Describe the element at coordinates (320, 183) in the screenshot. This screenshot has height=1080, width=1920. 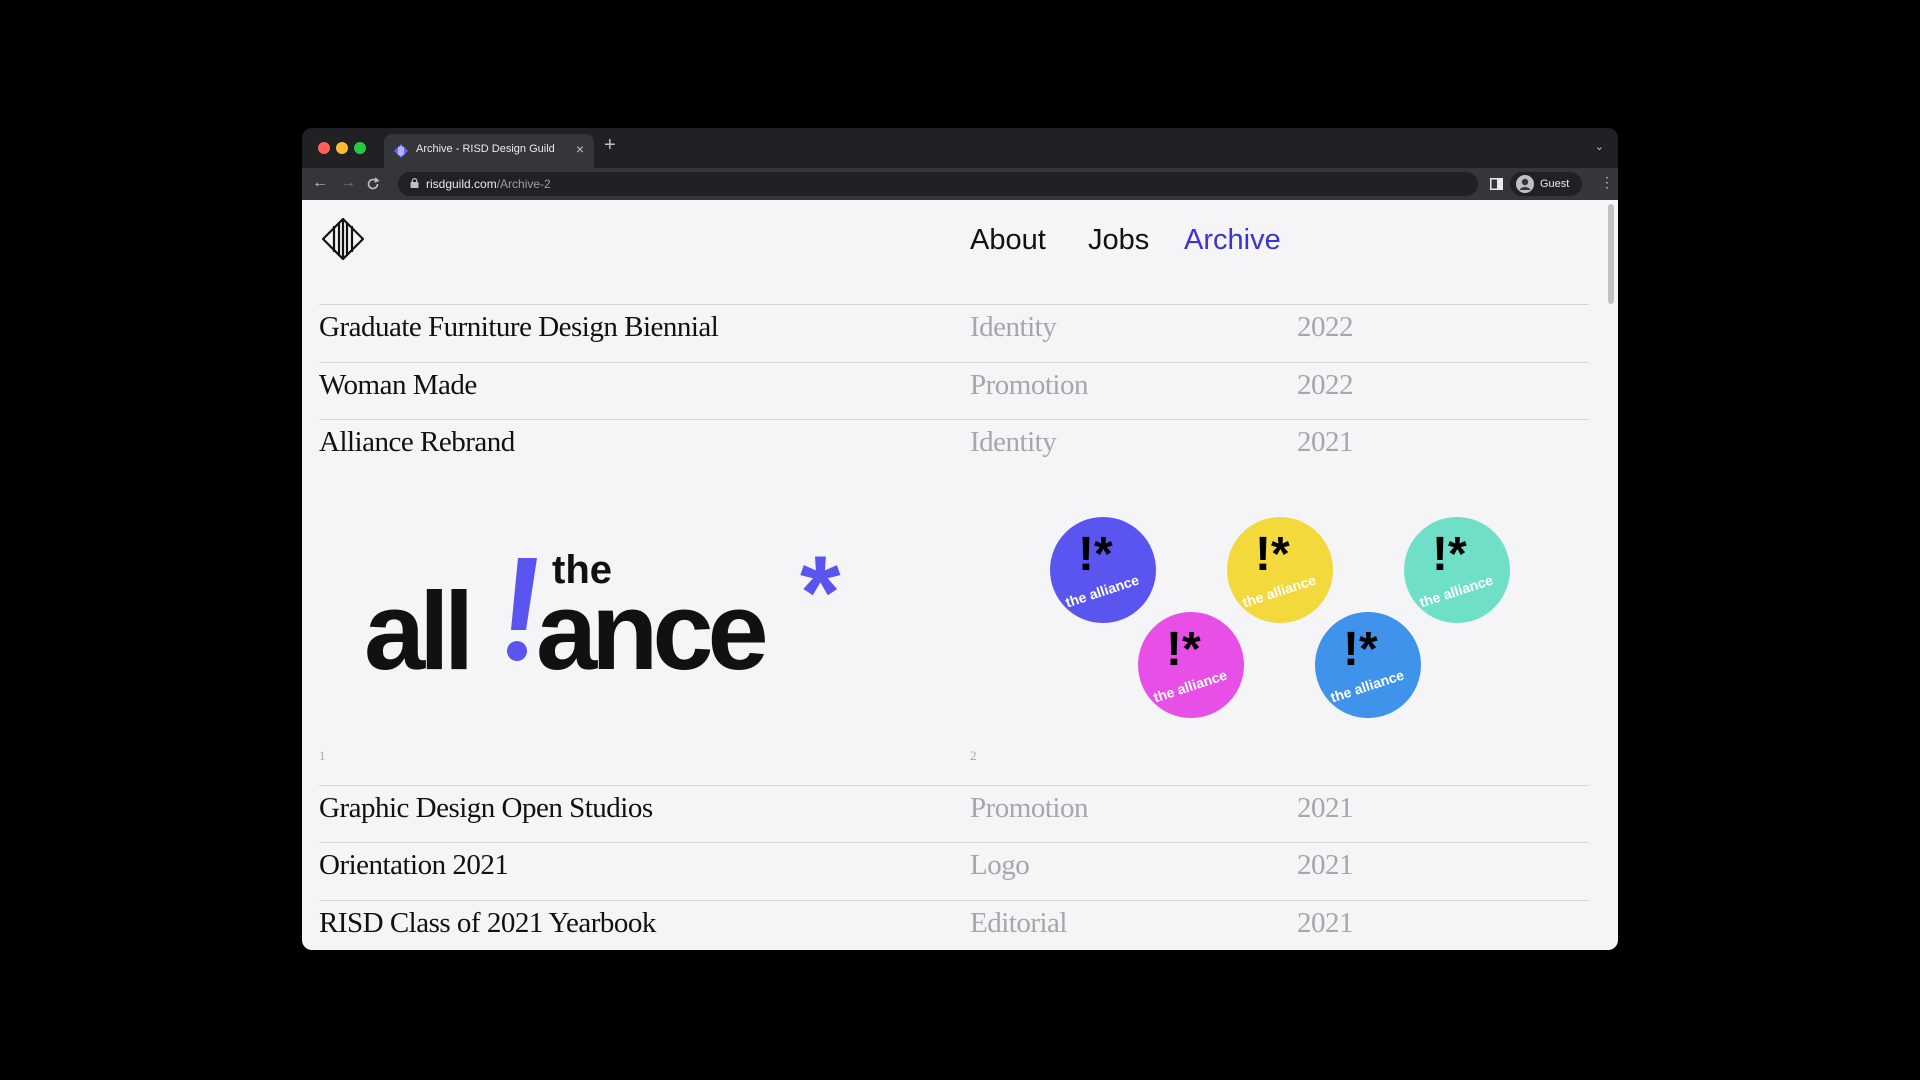
I see `back-icon: ←` at that location.